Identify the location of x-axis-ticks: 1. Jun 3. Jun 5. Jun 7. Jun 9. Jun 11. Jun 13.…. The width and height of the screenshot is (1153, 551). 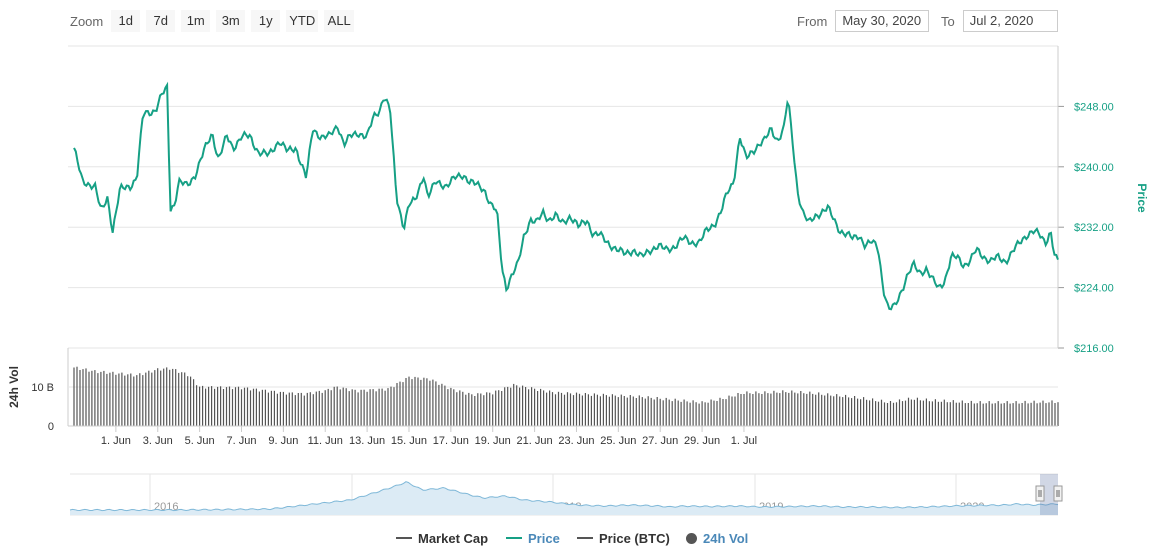
(429, 436).